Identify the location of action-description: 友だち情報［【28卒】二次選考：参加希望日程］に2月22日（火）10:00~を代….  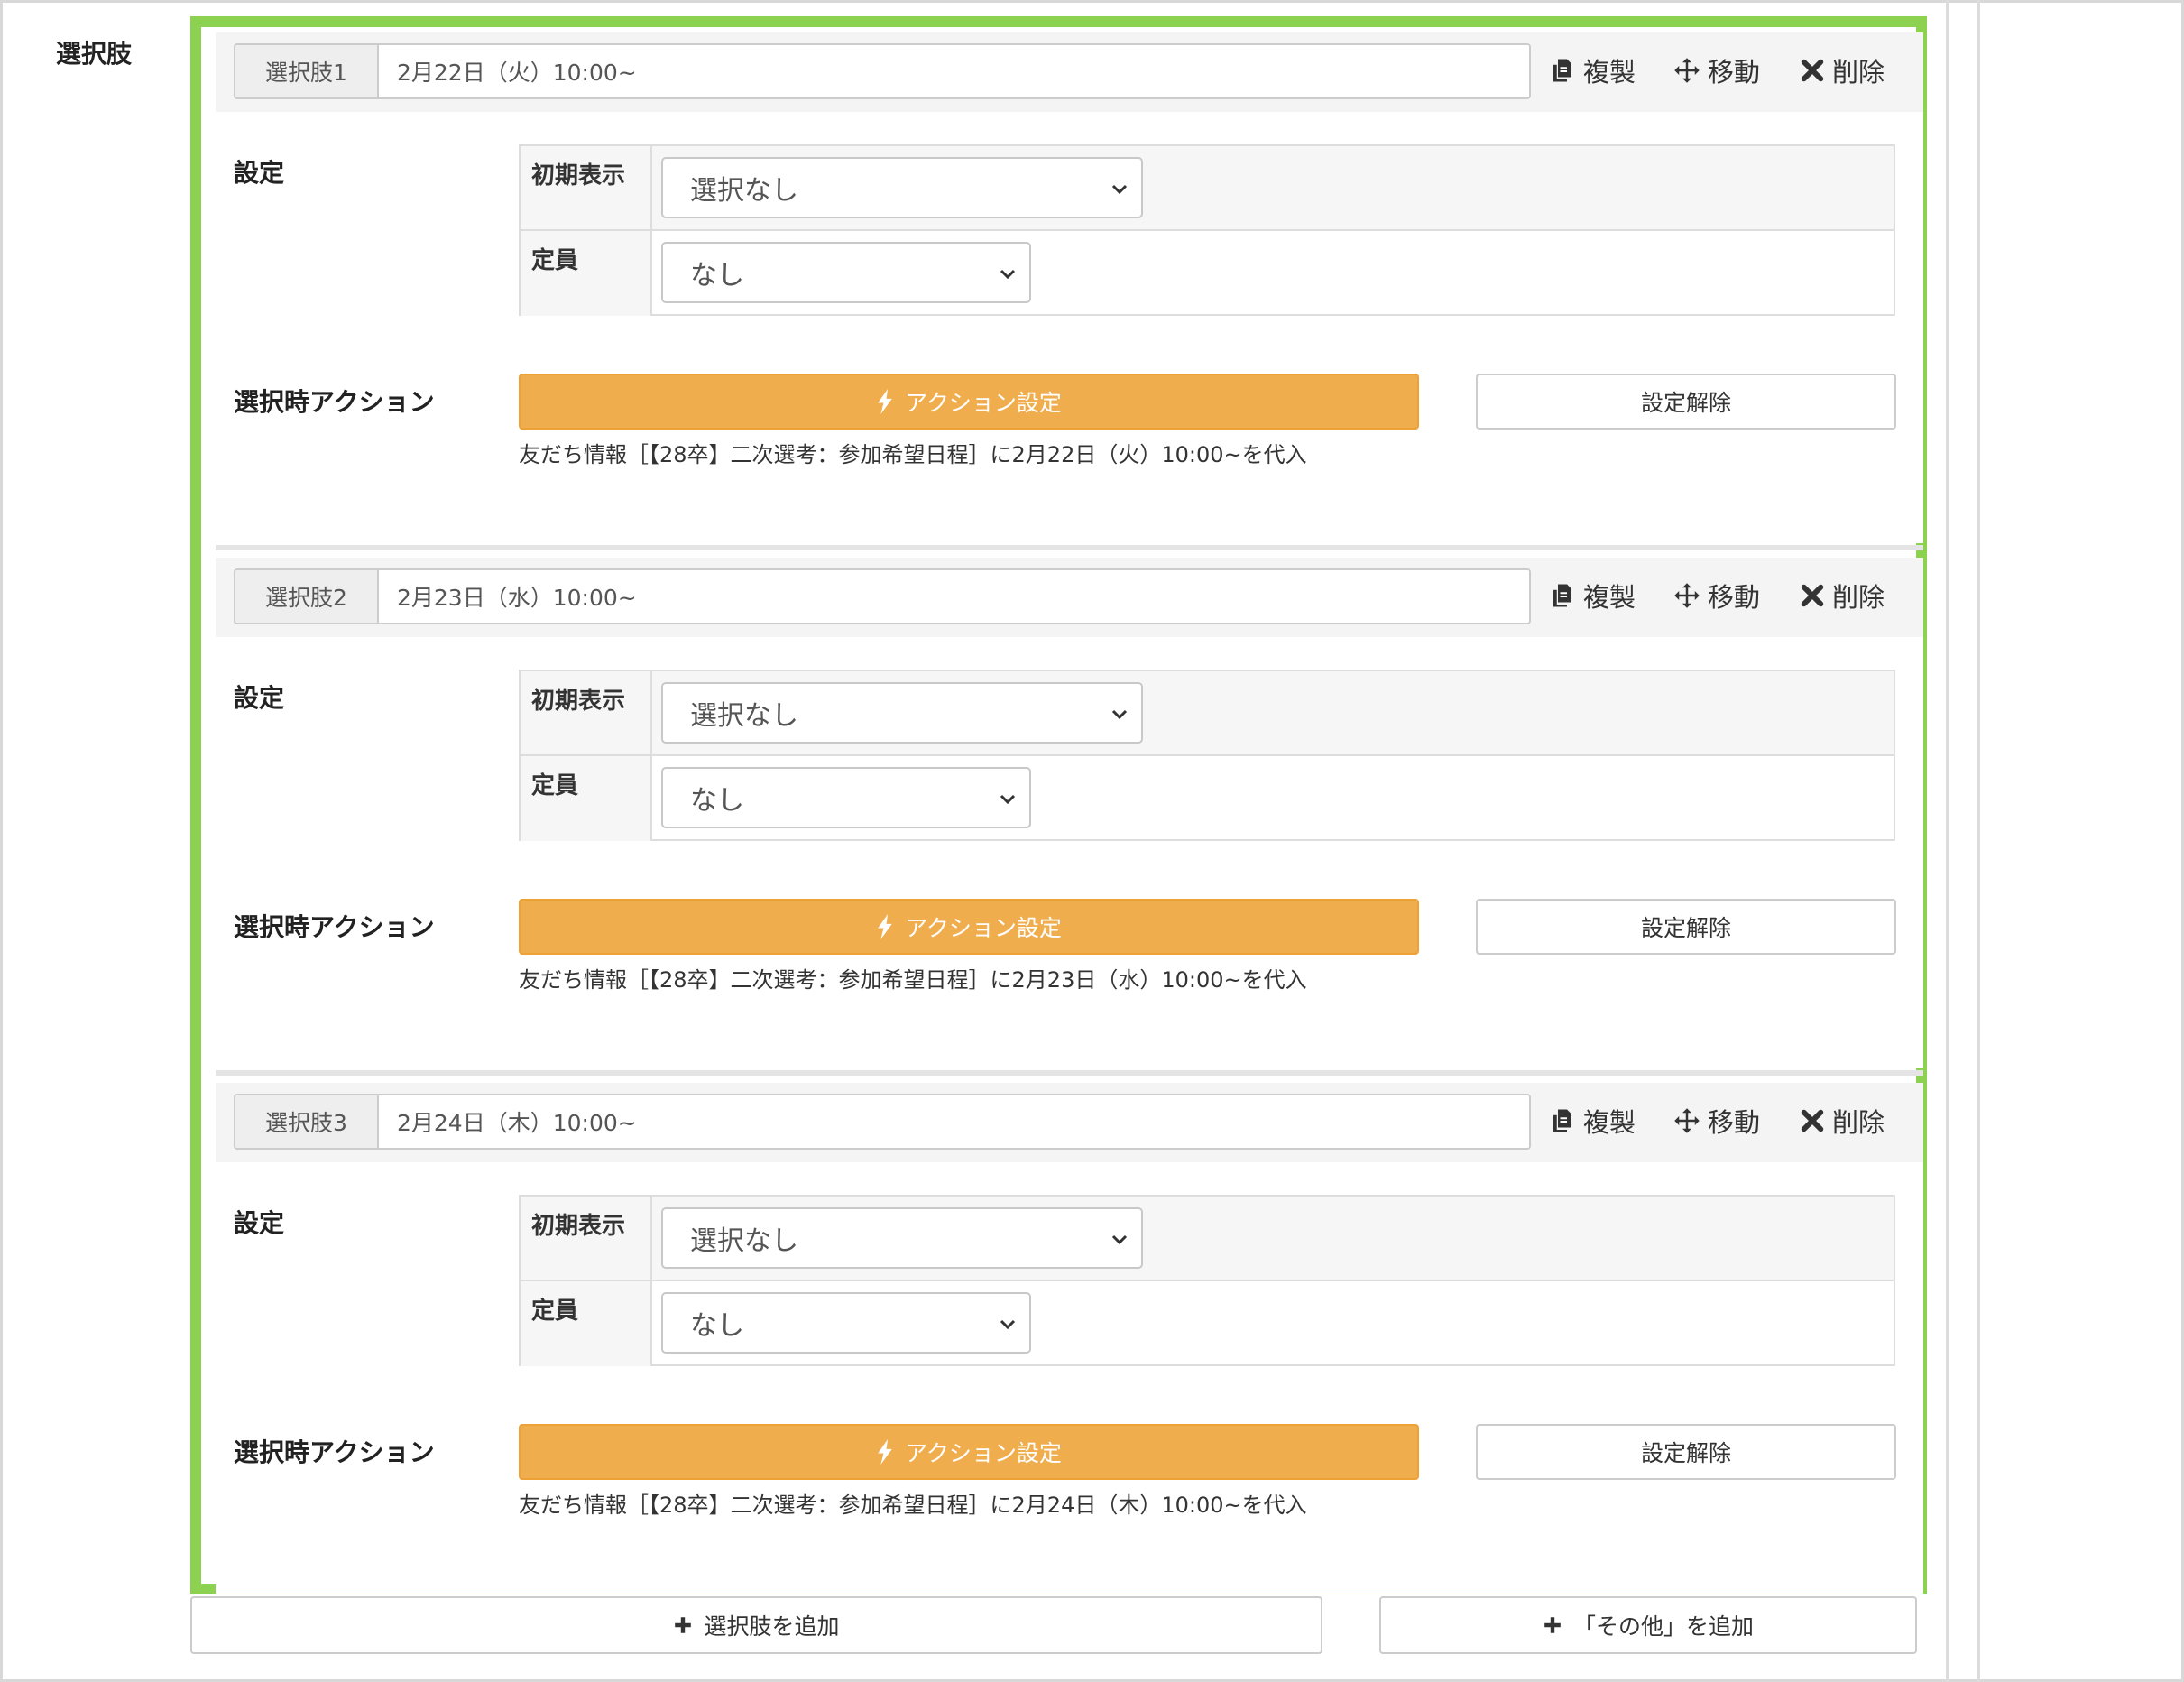
(913, 454).